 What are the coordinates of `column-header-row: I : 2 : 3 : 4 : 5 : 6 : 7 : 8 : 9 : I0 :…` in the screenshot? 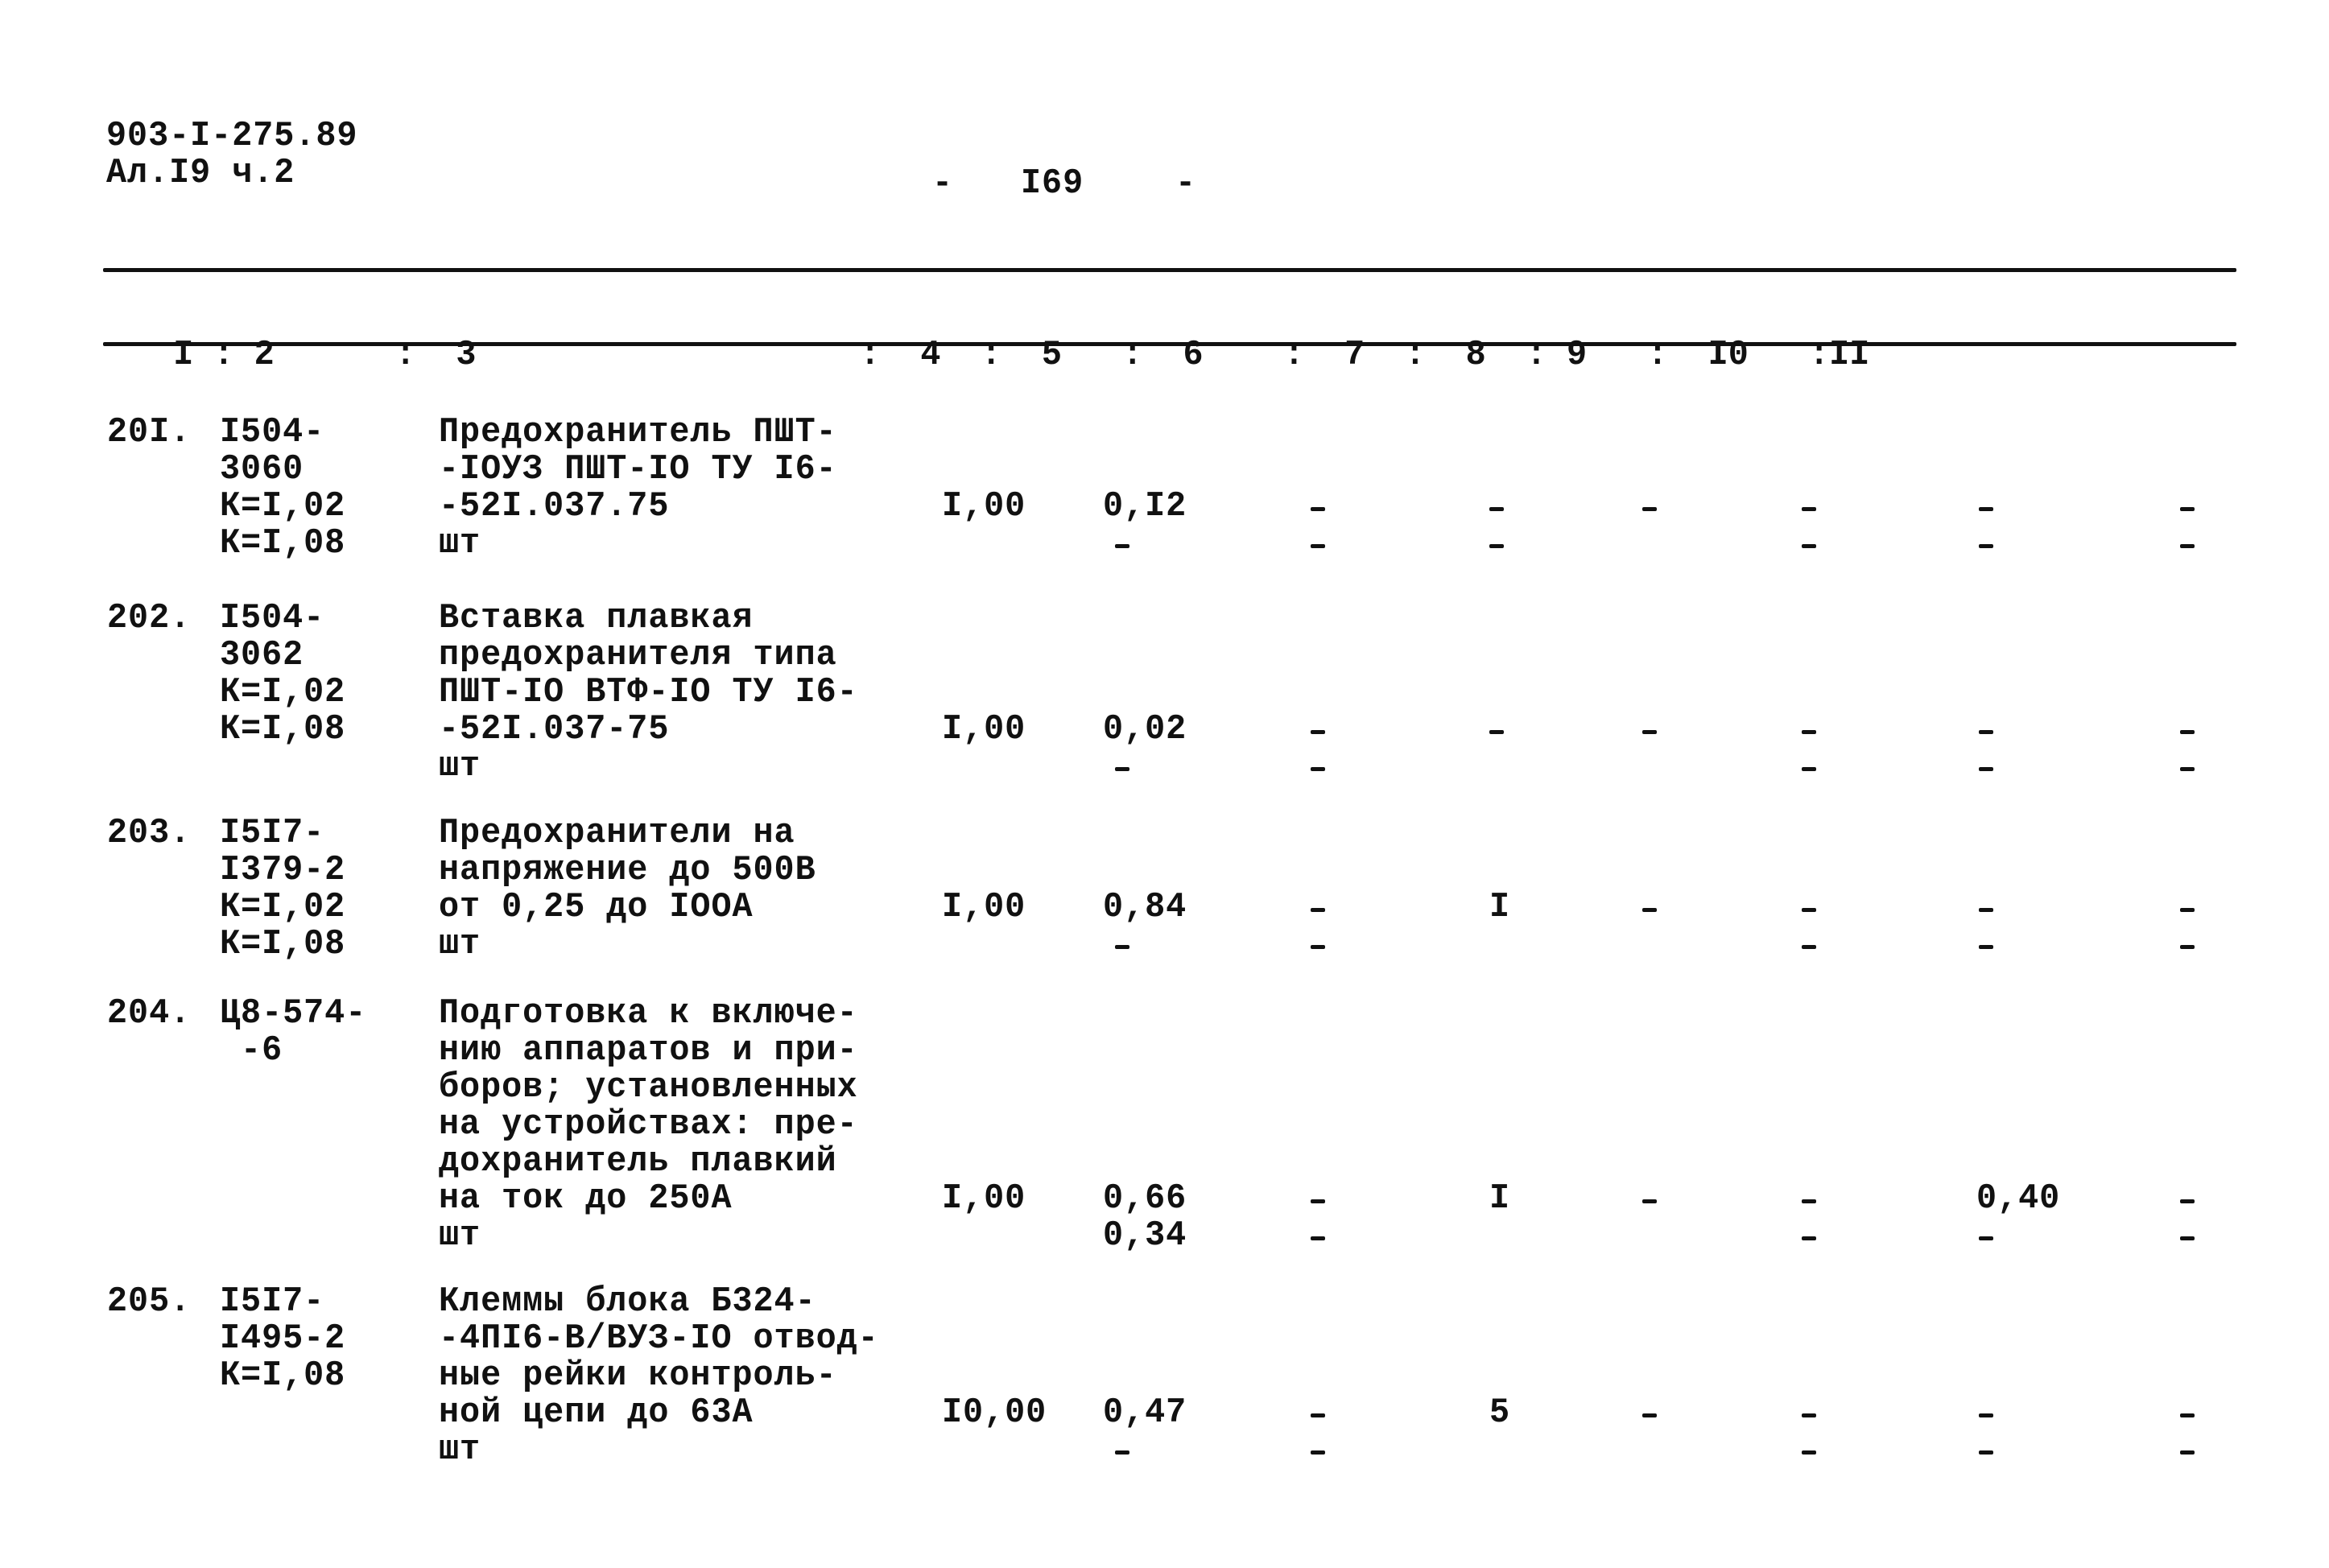 It's located at (991, 336).